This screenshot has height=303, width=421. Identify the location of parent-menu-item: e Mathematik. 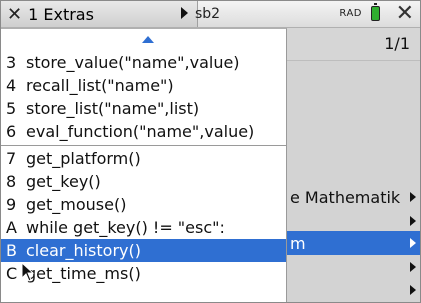
(353, 197).